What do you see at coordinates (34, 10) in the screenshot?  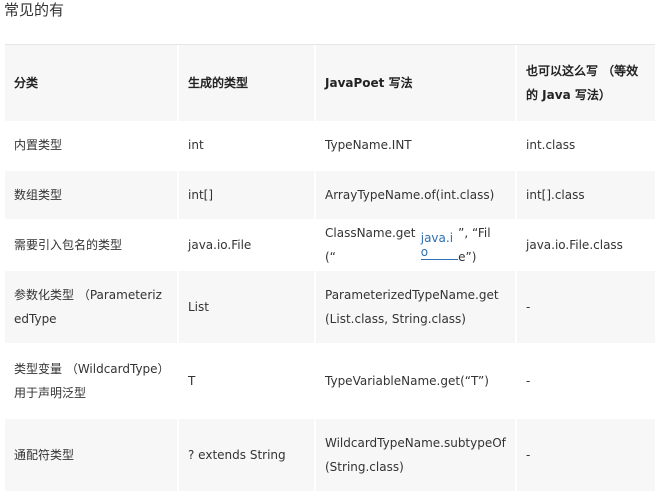 I see `section-heading: 常见的有` at bounding box center [34, 10].